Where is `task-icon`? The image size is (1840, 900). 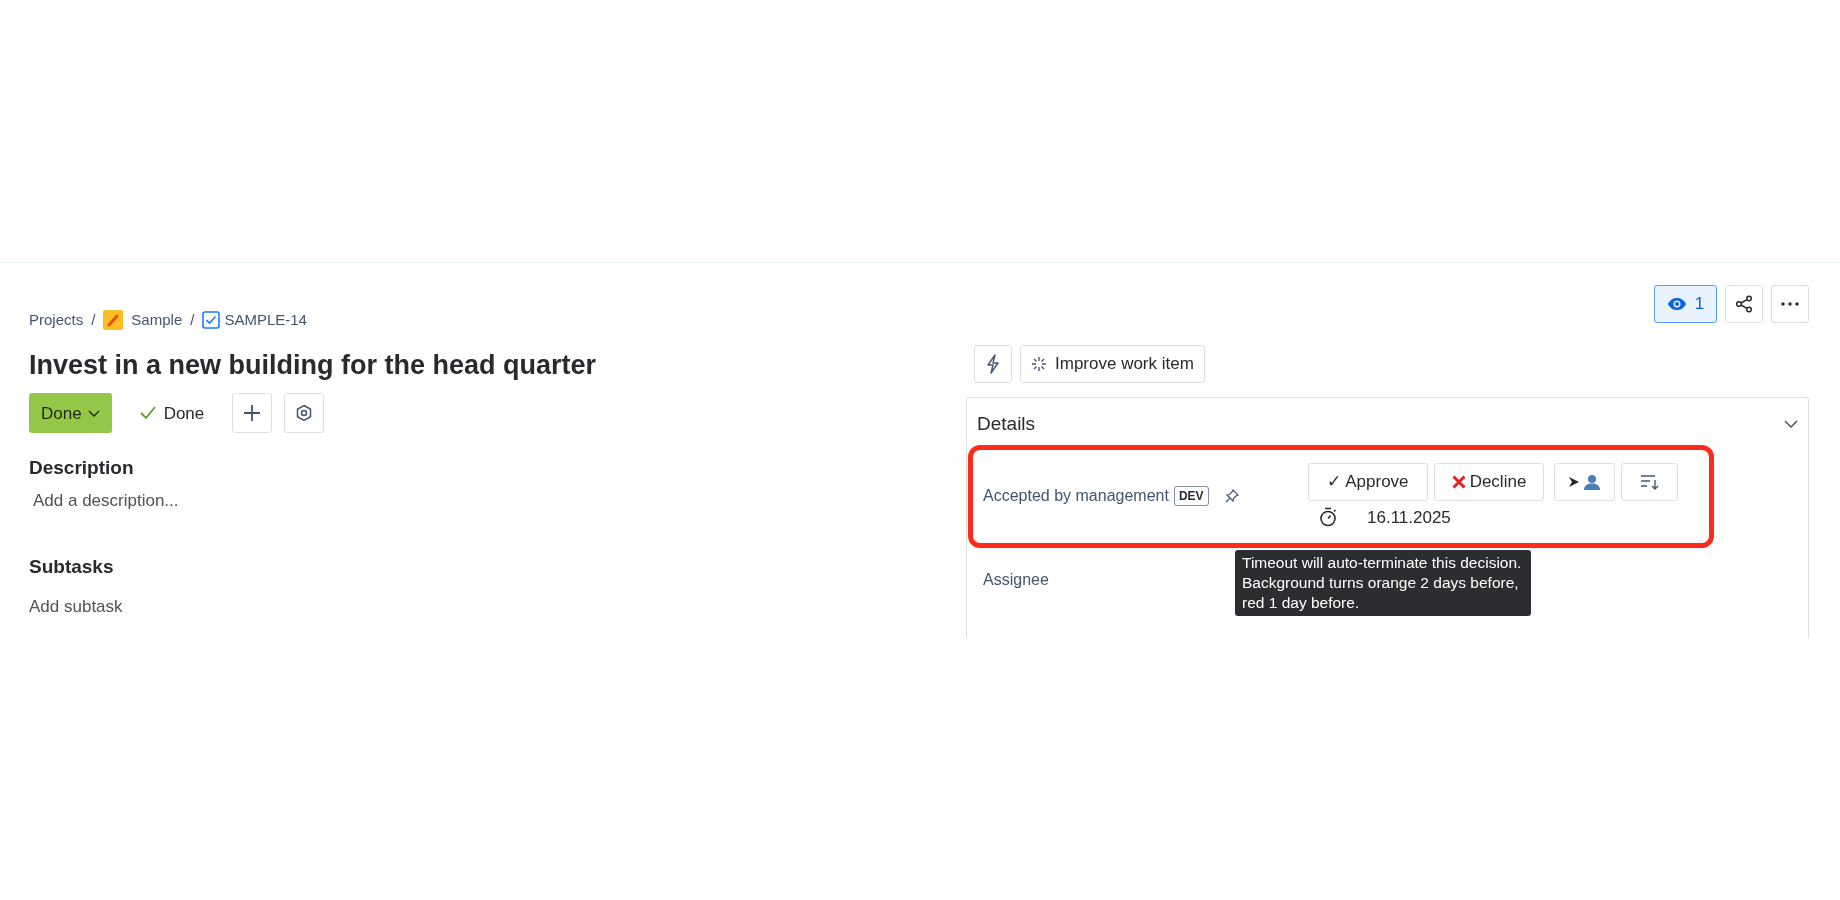
task-icon is located at coordinates (211, 320).